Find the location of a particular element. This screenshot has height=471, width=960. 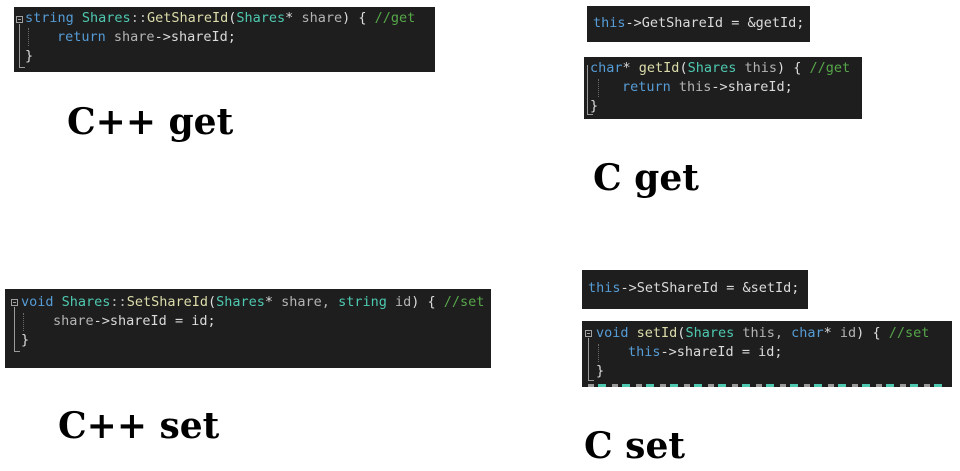

function-name: getId is located at coordinates (655, 68).